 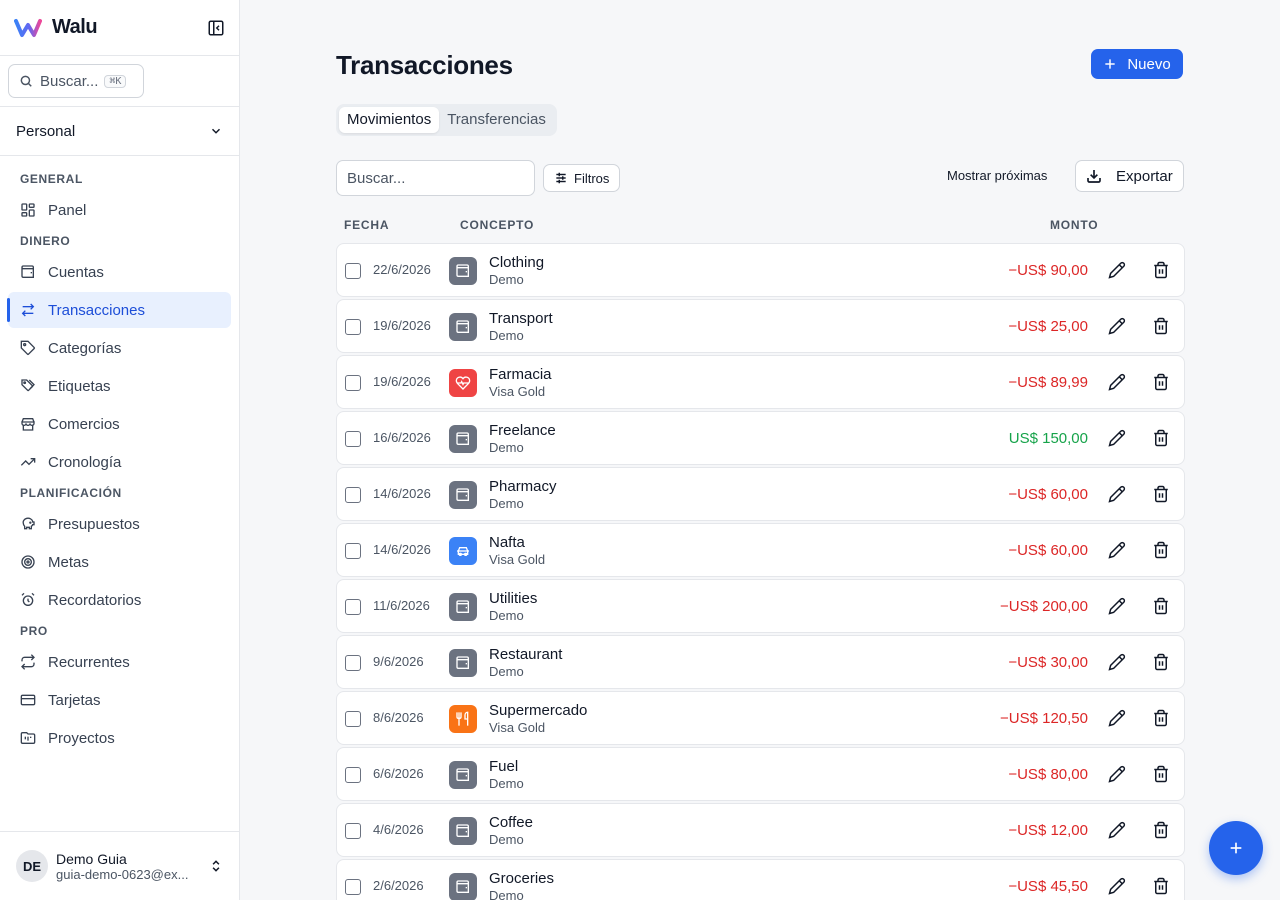 I want to click on sidebar-item-categorias: Categorías, so click(x=119, y=348).